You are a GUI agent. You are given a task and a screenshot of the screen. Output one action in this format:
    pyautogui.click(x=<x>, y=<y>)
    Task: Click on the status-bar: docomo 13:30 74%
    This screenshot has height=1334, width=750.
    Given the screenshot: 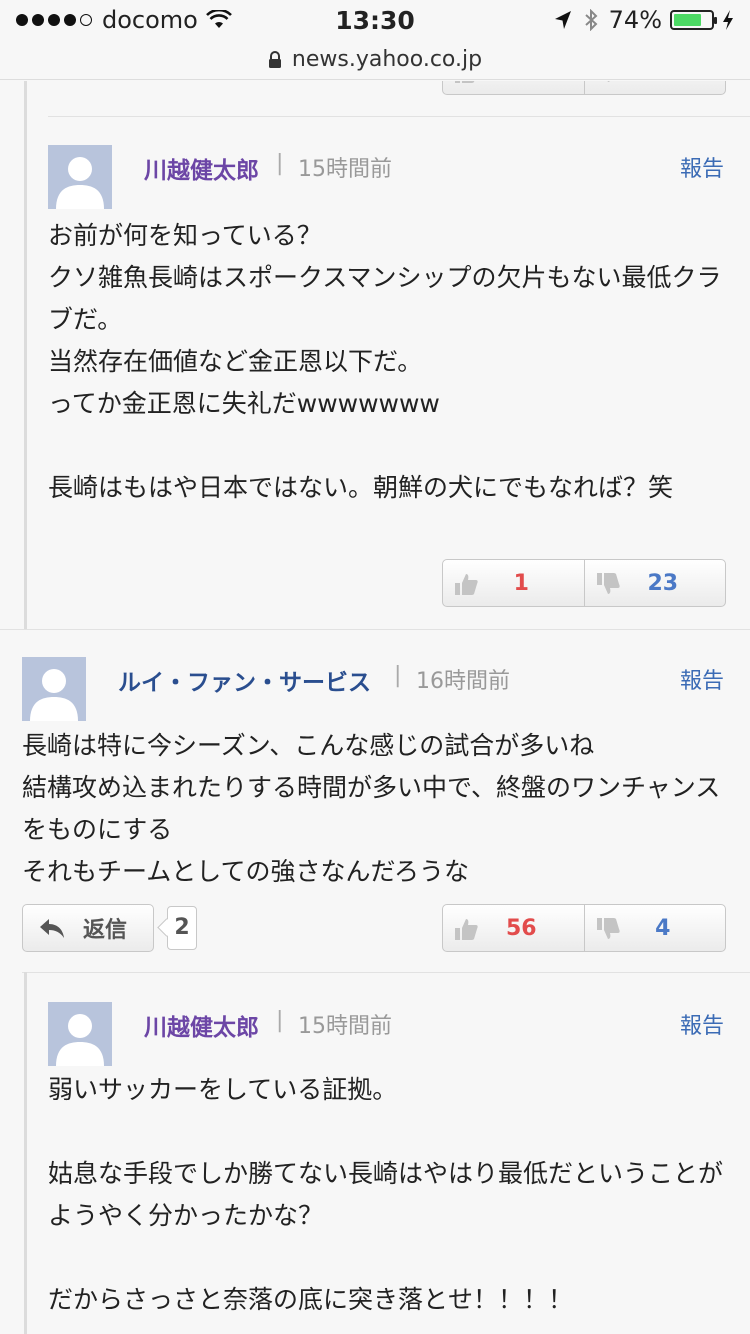 What is the action you would take?
    pyautogui.click(x=375, y=21)
    